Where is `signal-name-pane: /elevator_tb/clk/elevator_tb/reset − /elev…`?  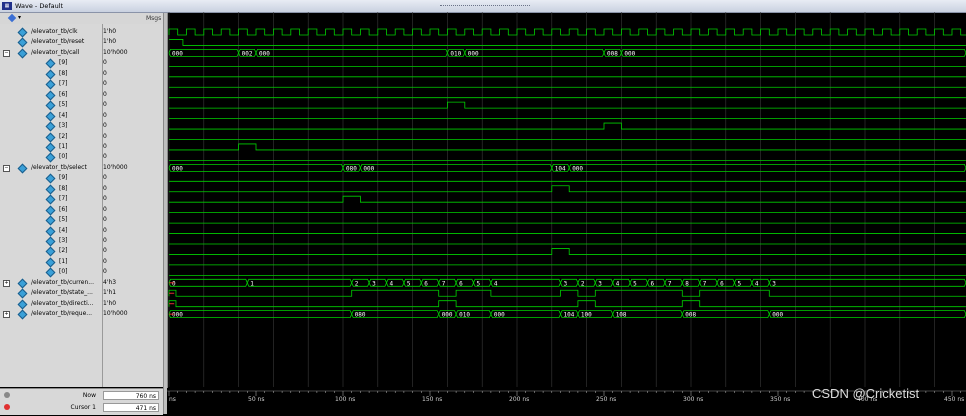
signal-name-pane: /elevator_tb/clk/elevator_tb/reset − /elev… is located at coordinates (51, 205).